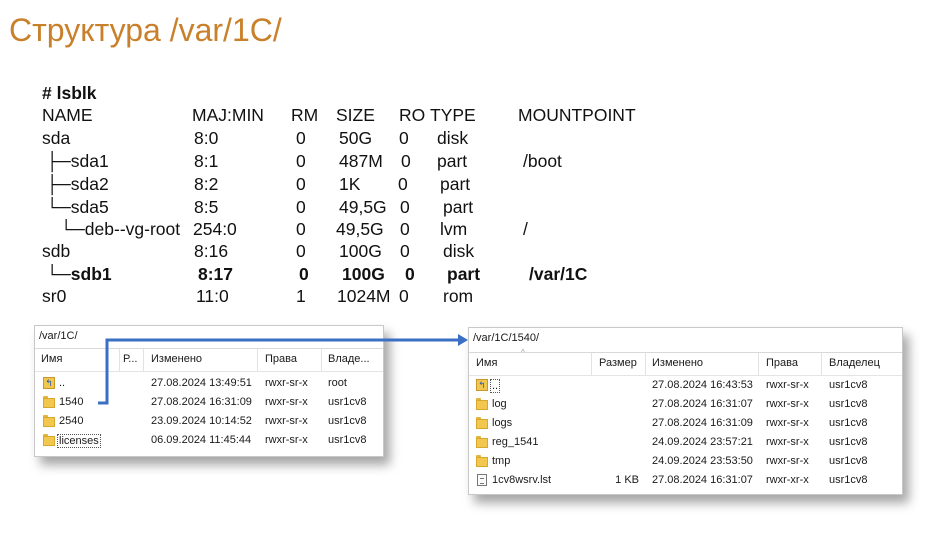  I want to click on lsblk-row: sr0 11:0 1 1024M 0 rom, so click(362, 297).